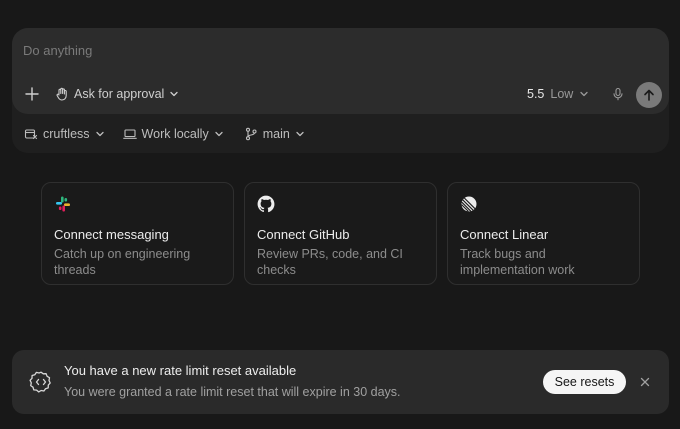 The width and height of the screenshot is (680, 429). I want to click on model-selector: 5.5 Low, so click(558, 94).